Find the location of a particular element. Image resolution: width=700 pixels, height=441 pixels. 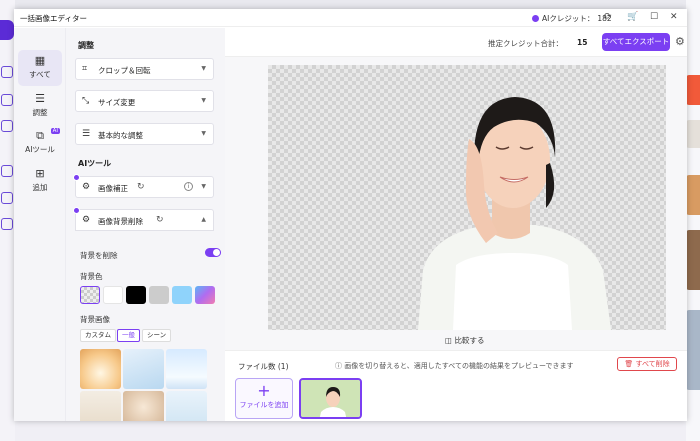

bg-tab-custom: カスタム is located at coordinates (98, 335).